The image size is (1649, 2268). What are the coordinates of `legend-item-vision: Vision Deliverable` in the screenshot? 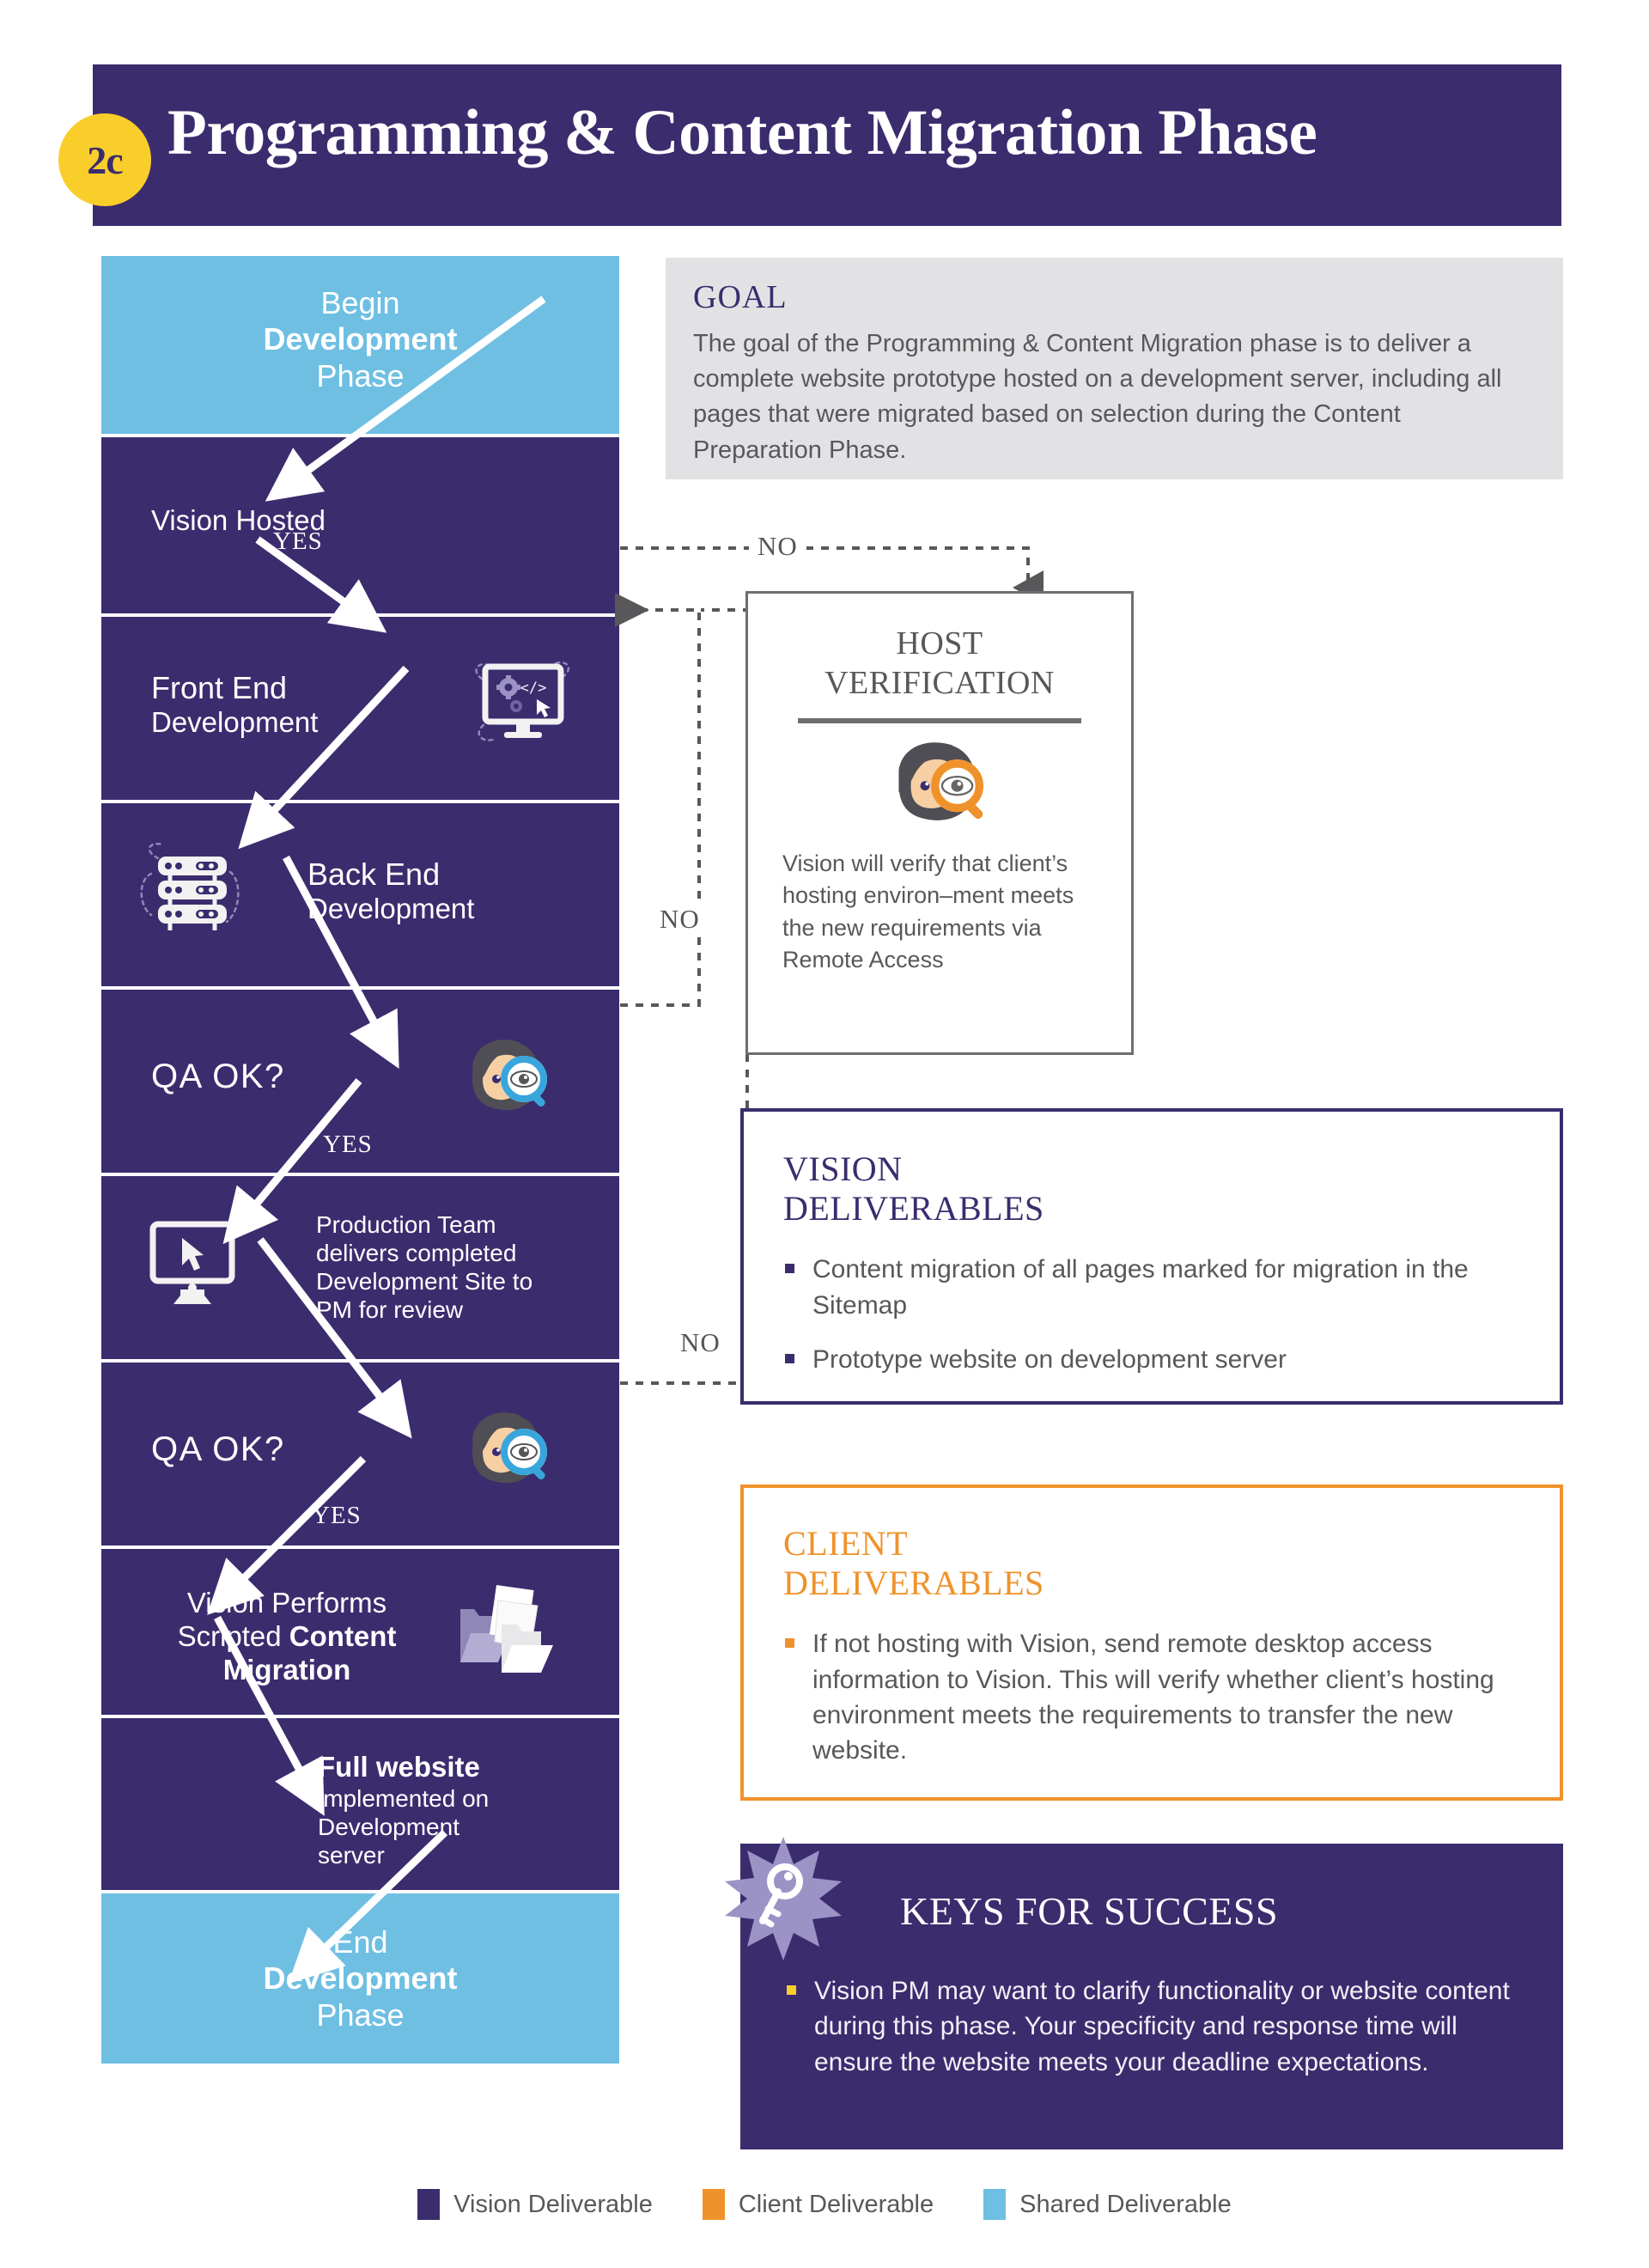 It's located at (535, 2204).